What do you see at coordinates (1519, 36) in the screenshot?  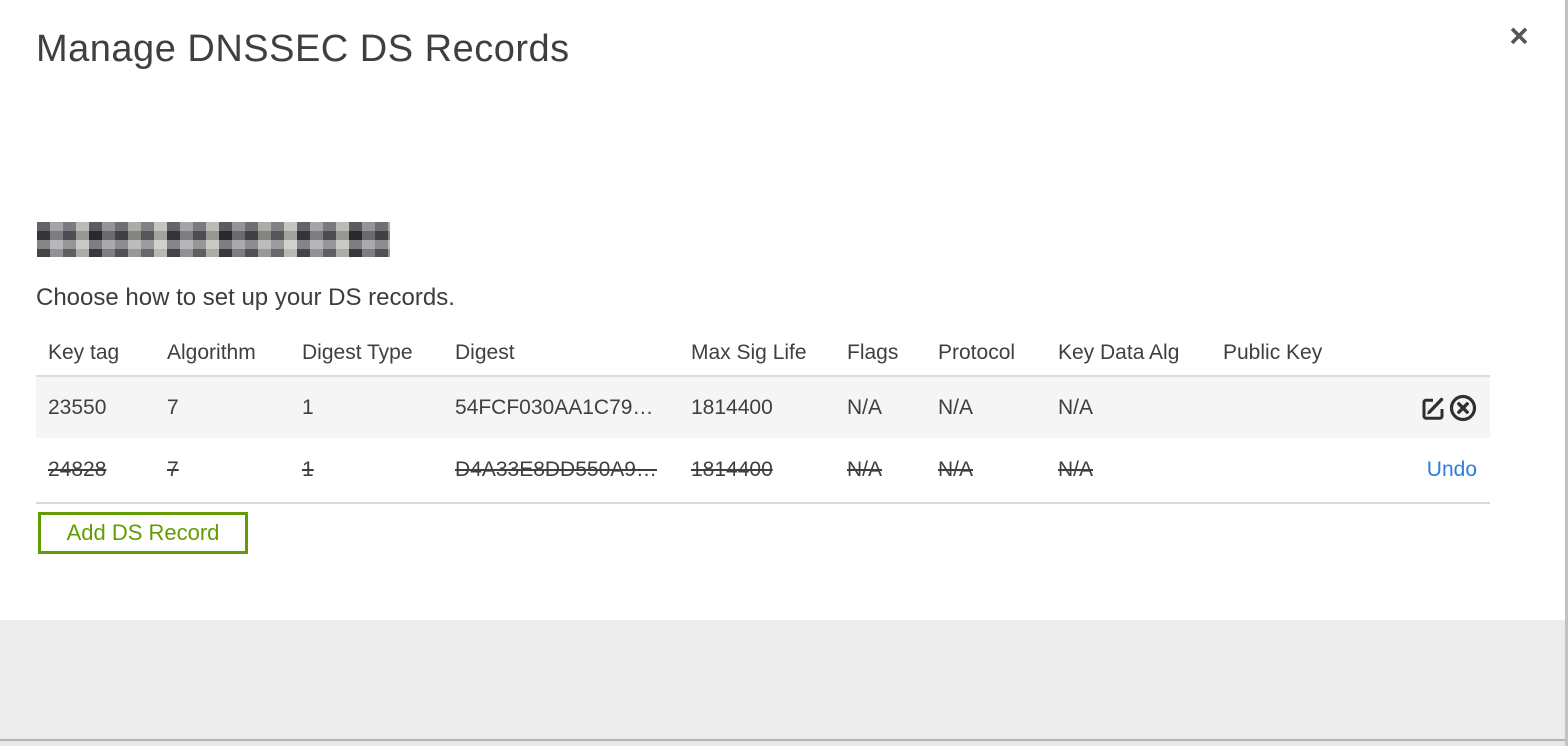 I see `close-icon: ×` at bounding box center [1519, 36].